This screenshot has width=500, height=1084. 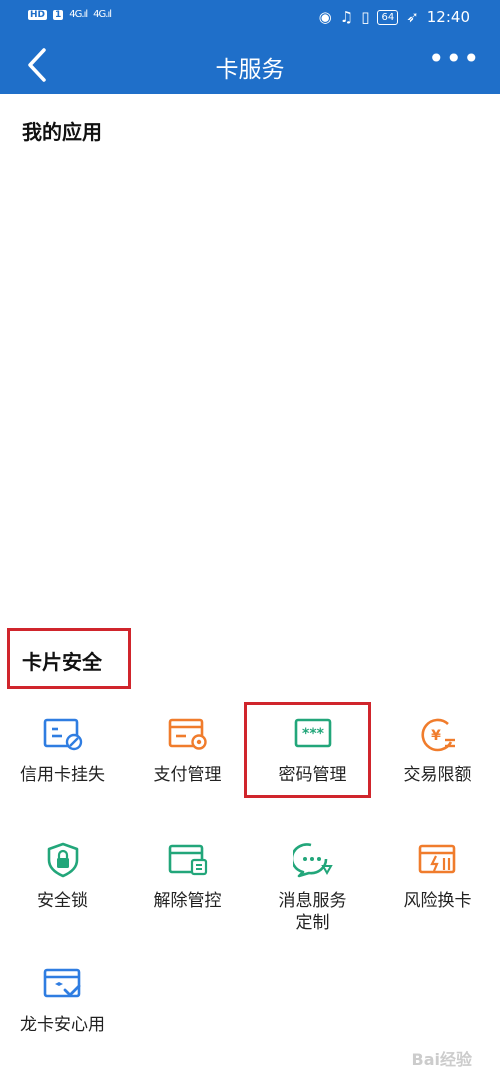 What do you see at coordinates (187, 901) in the screenshot?
I see `grid-item-label: 解除管控` at bounding box center [187, 901].